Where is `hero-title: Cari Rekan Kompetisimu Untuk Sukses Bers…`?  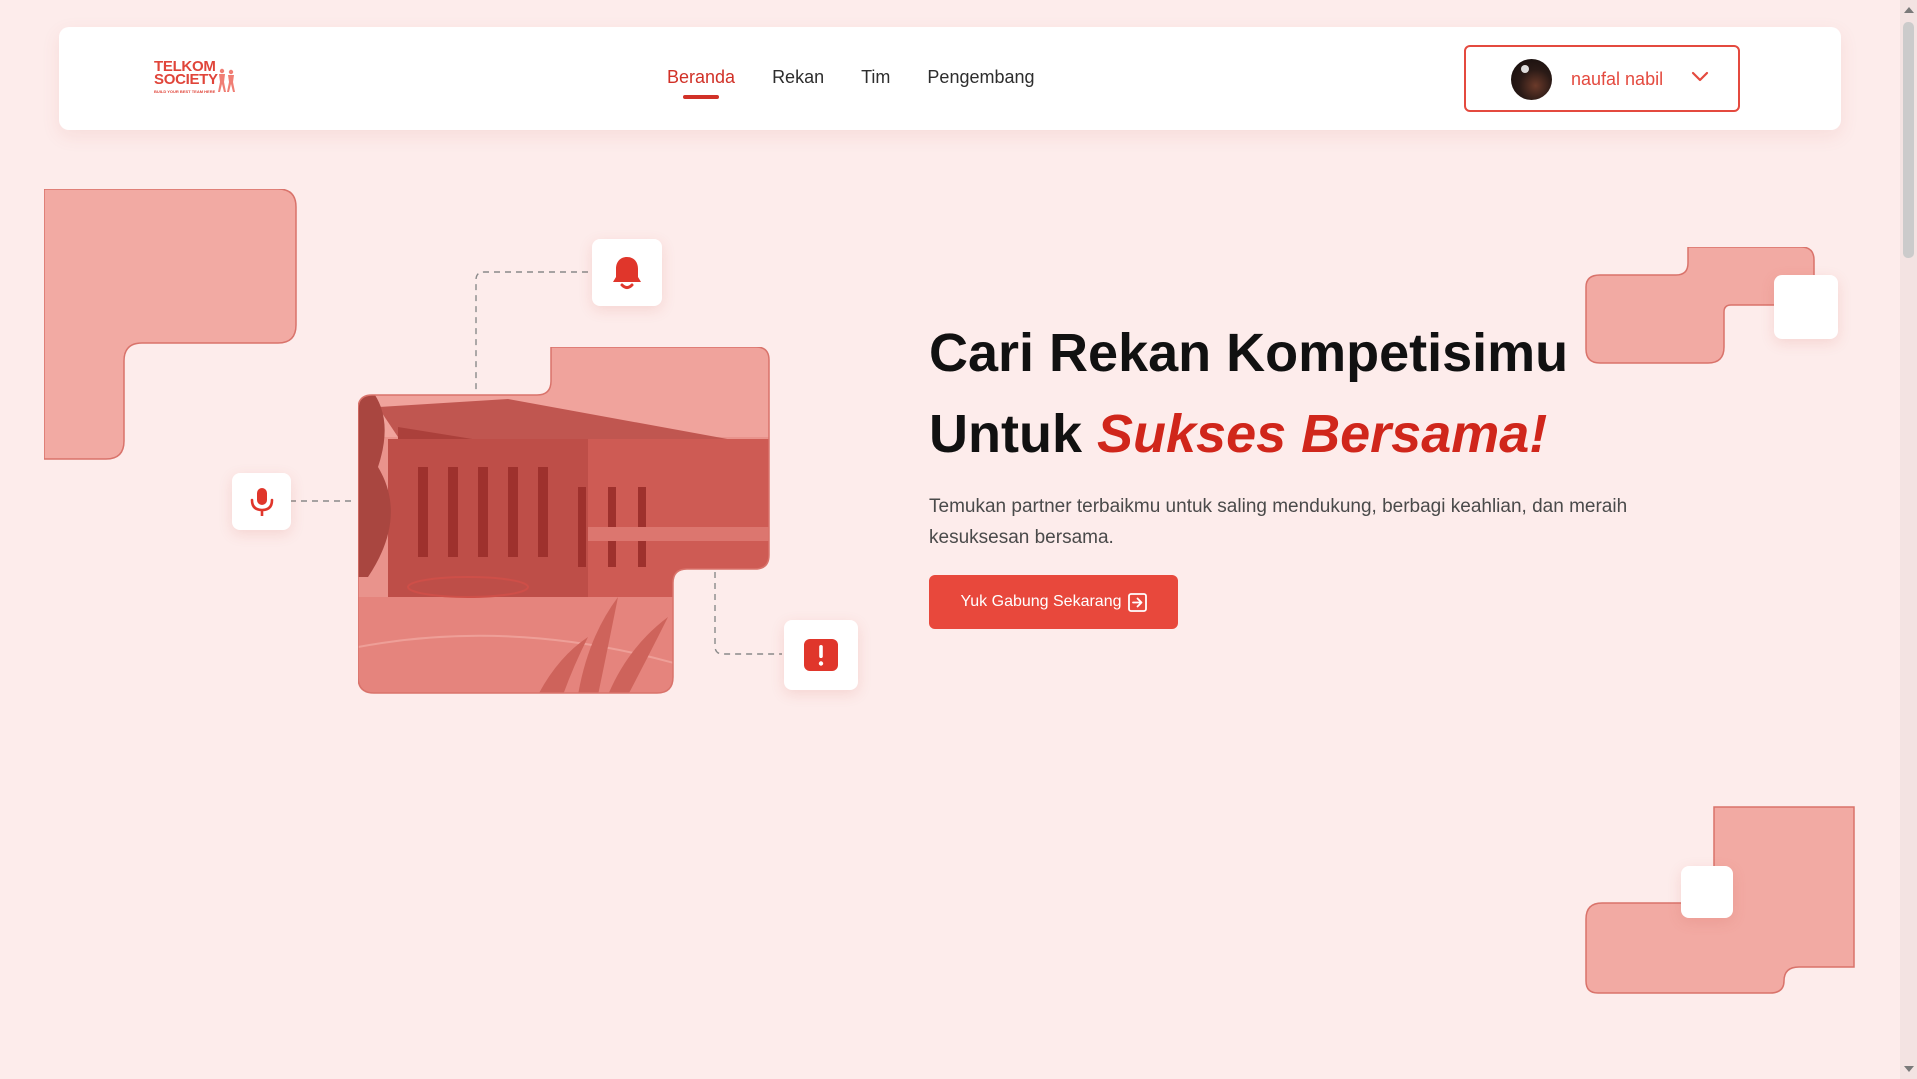 hero-title: Cari Rekan Kompetisimu Untuk Sukses Bers… is located at coordinates (1248, 394).